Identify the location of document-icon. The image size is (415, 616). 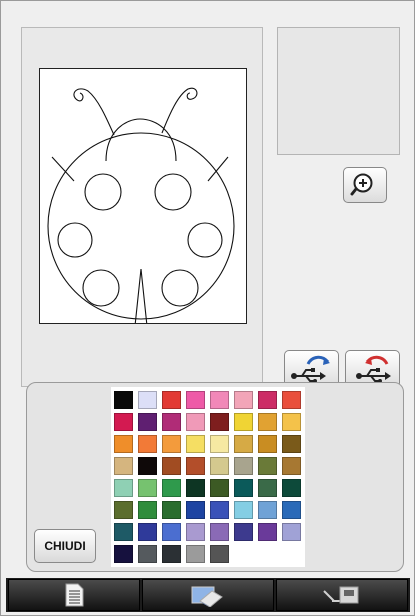
(74, 595).